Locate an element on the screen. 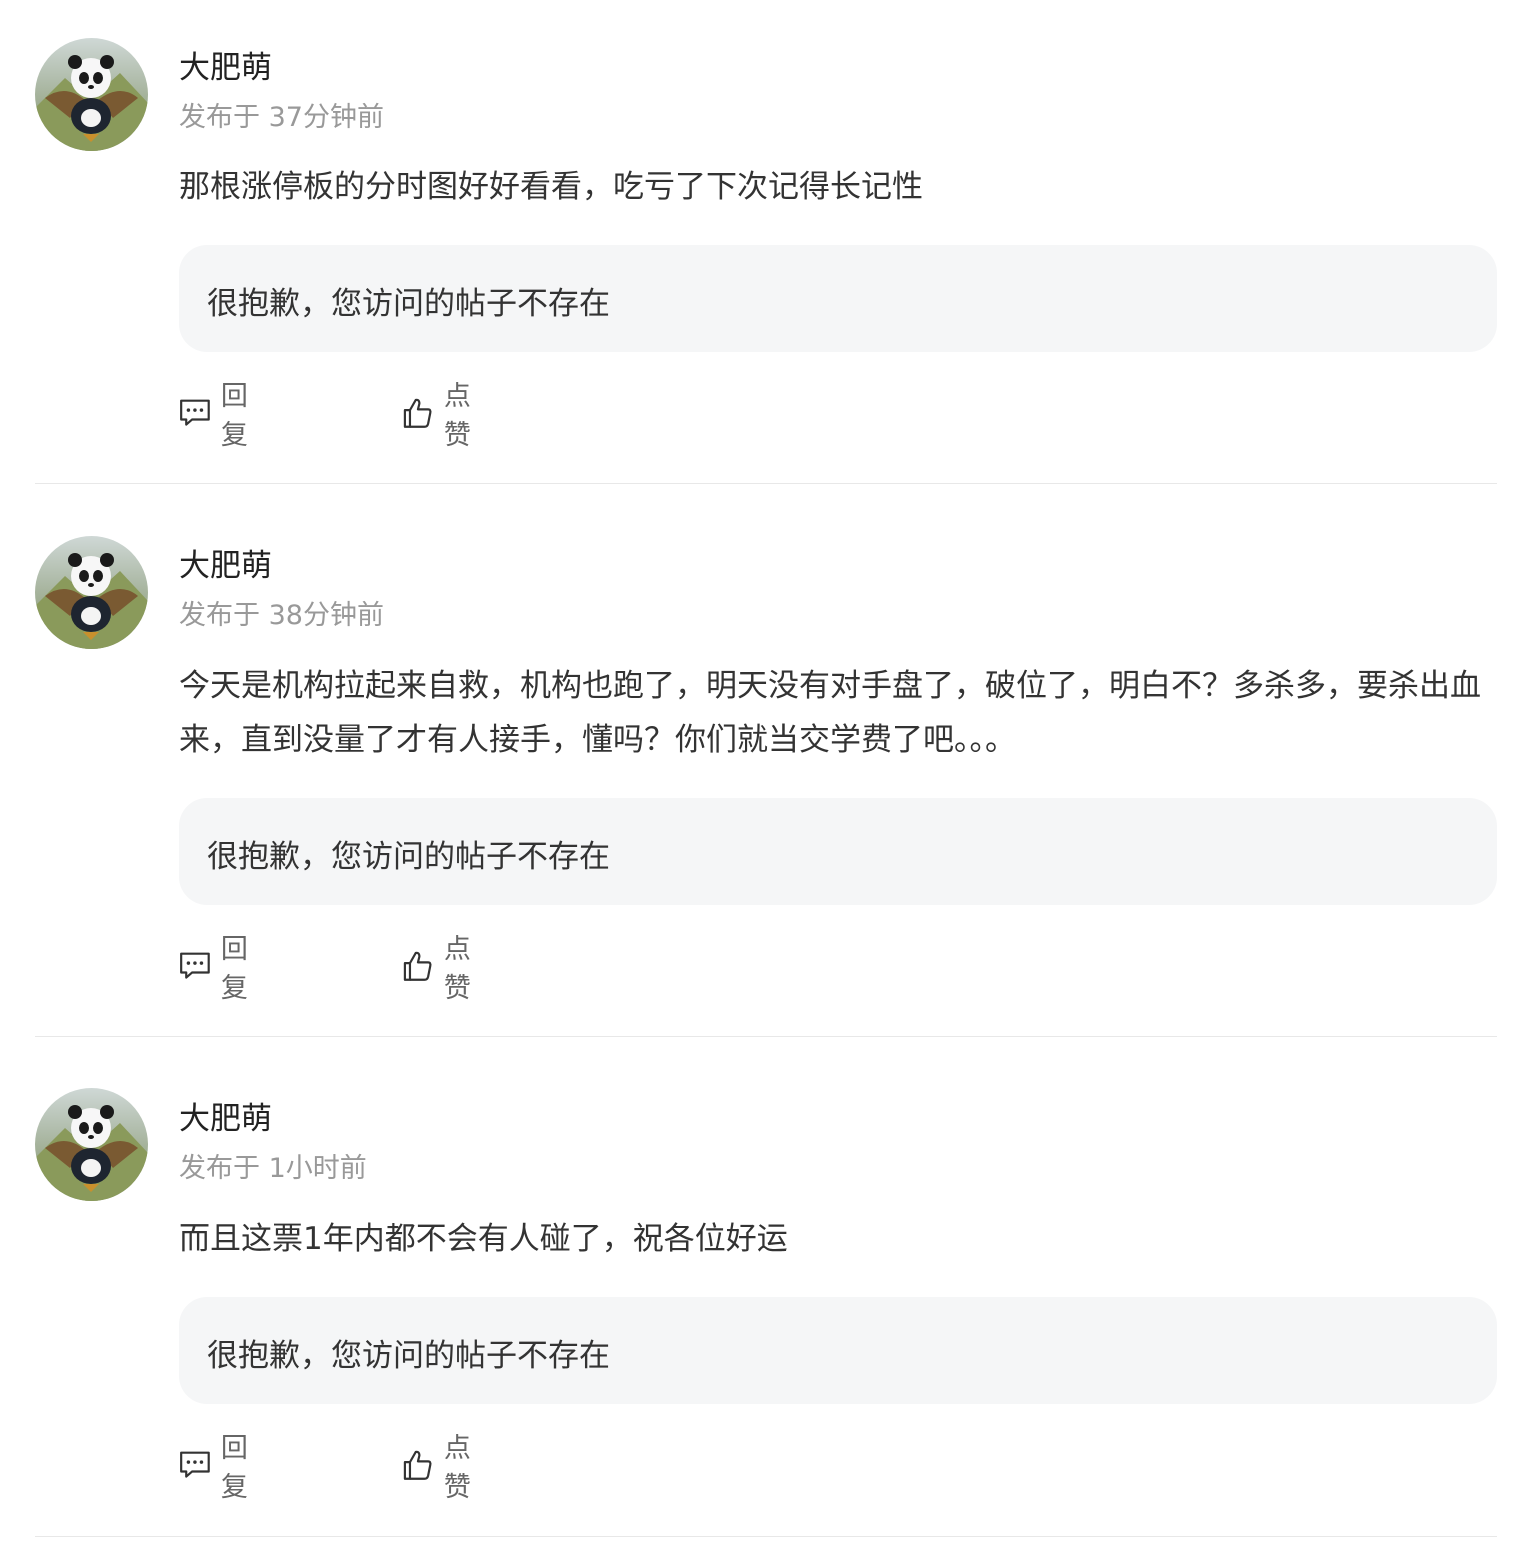 The height and width of the screenshot is (1543, 1534). post-time: 发布于 38分钟前 is located at coordinates (281, 615).